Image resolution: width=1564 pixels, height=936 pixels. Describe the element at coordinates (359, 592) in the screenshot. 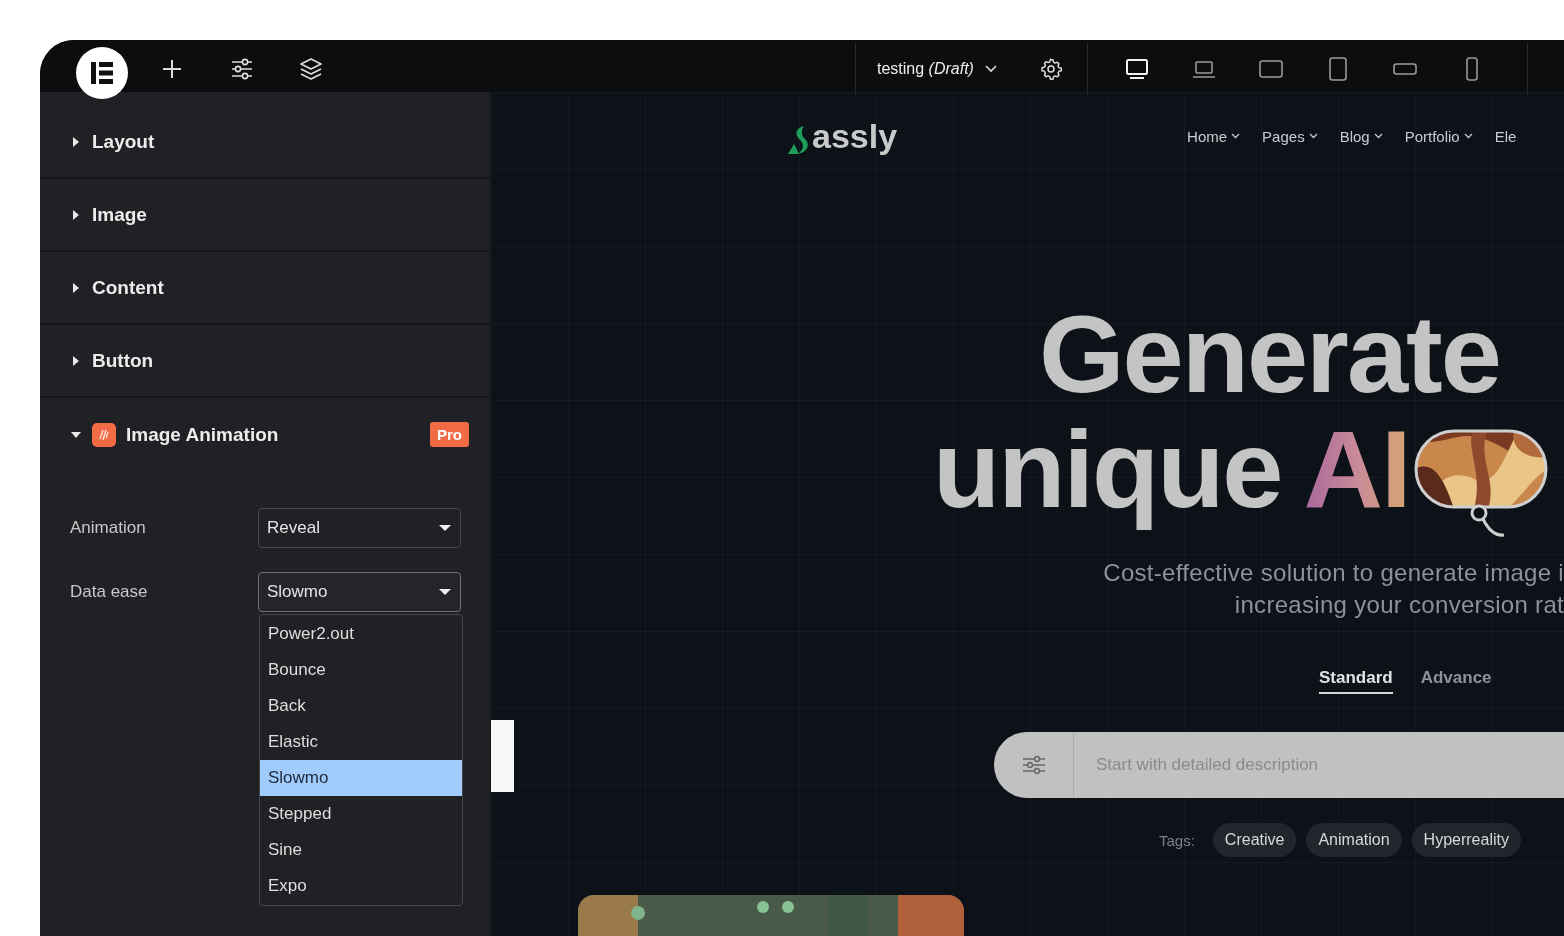

I see `select-field: Slowmo` at that location.